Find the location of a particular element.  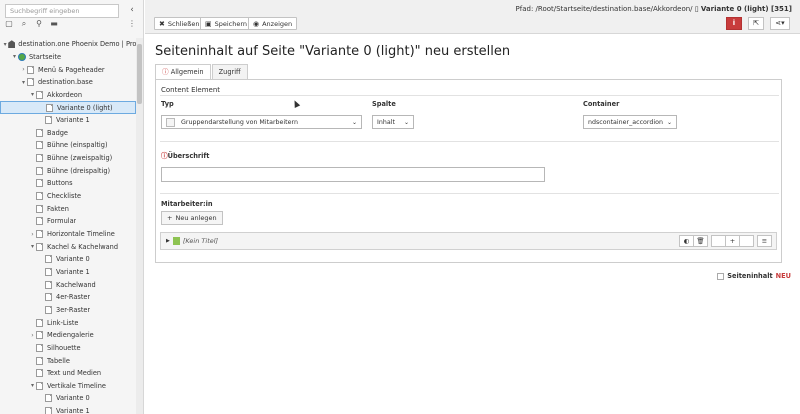

tree-item: › Mediengalerie is located at coordinates (68, 335).